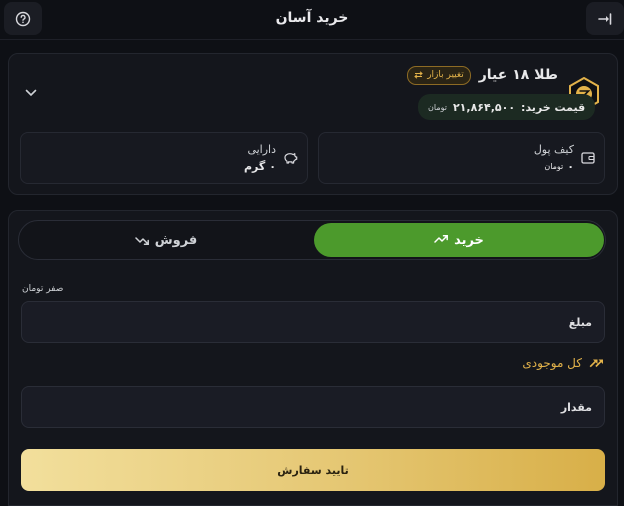 This screenshot has height=506, width=624. I want to click on exit-button, so click(605, 18).